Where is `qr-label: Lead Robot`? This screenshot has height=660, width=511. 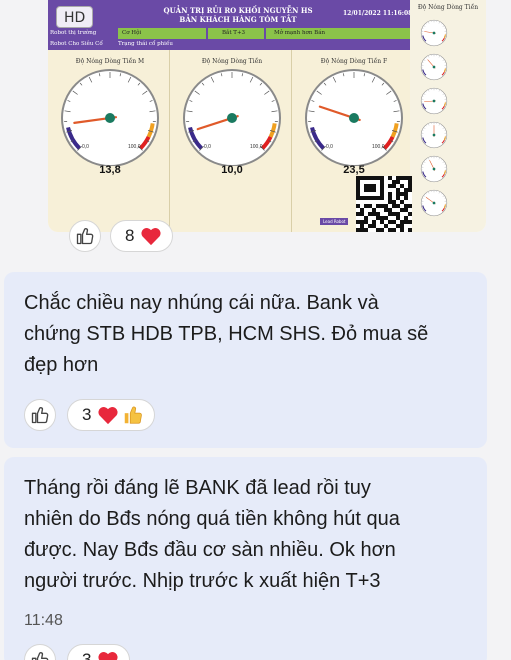 qr-label: Lead Robot is located at coordinates (334, 221).